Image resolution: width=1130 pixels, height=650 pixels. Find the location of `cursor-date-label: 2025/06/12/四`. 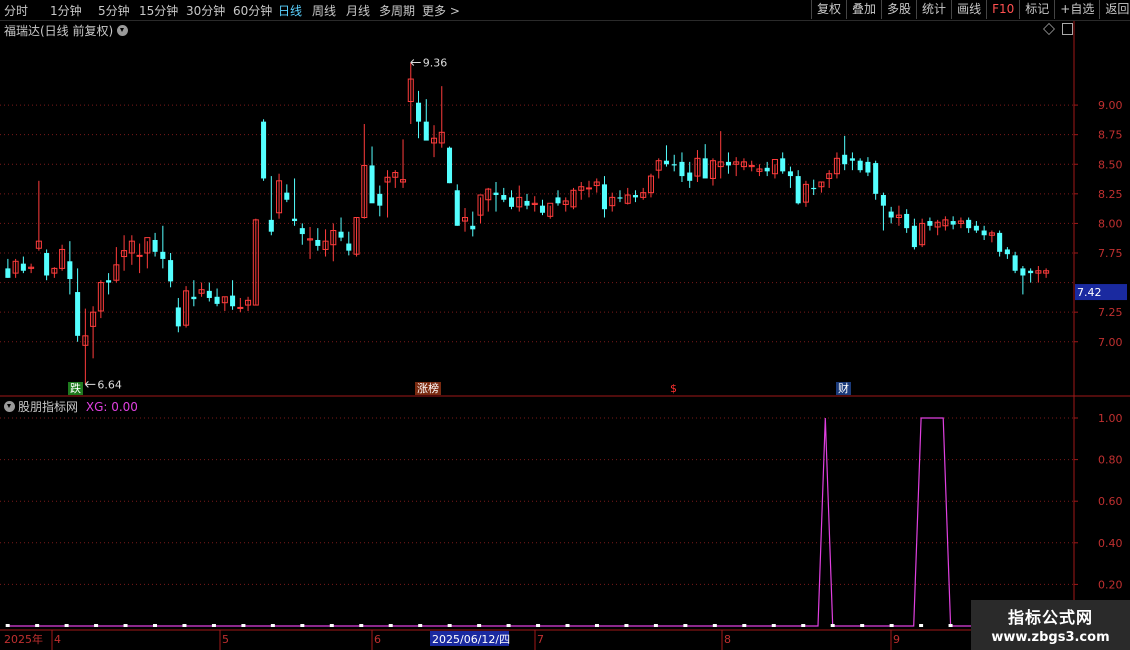

cursor-date-label: 2025/06/12/四 is located at coordinates (471, 639).